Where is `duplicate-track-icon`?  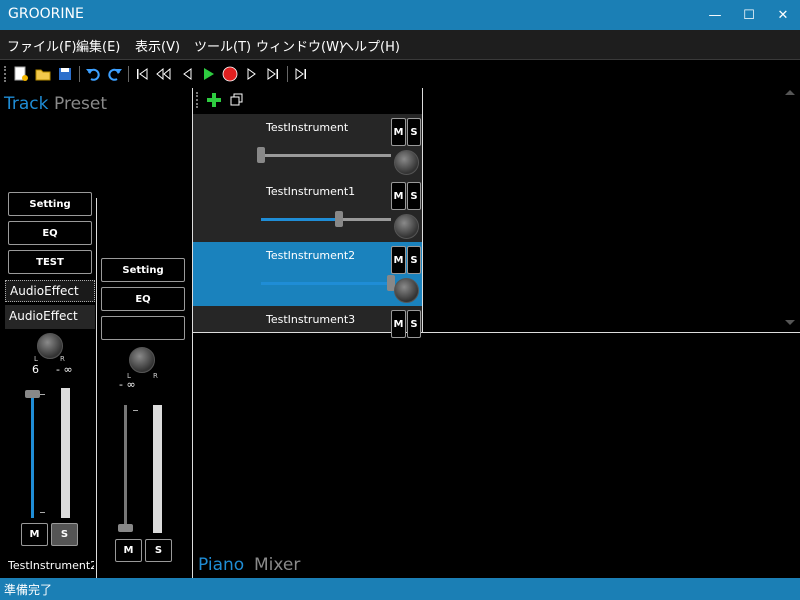 duplicate-track-icon is located at coordinates (237, 100).